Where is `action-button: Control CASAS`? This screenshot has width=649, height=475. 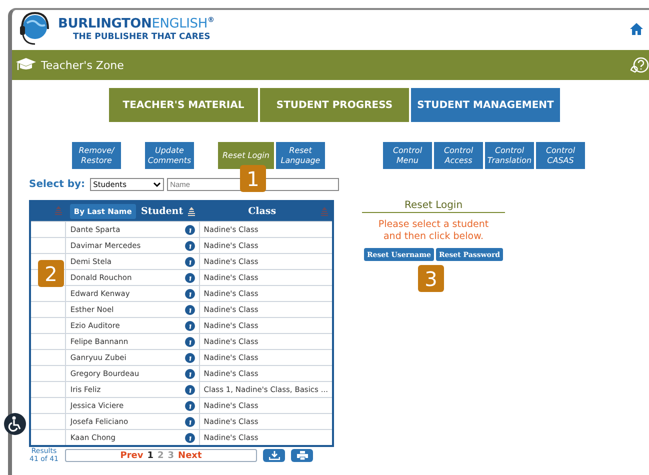 action-button: Control CASAS is located at coordinates (560, 155).